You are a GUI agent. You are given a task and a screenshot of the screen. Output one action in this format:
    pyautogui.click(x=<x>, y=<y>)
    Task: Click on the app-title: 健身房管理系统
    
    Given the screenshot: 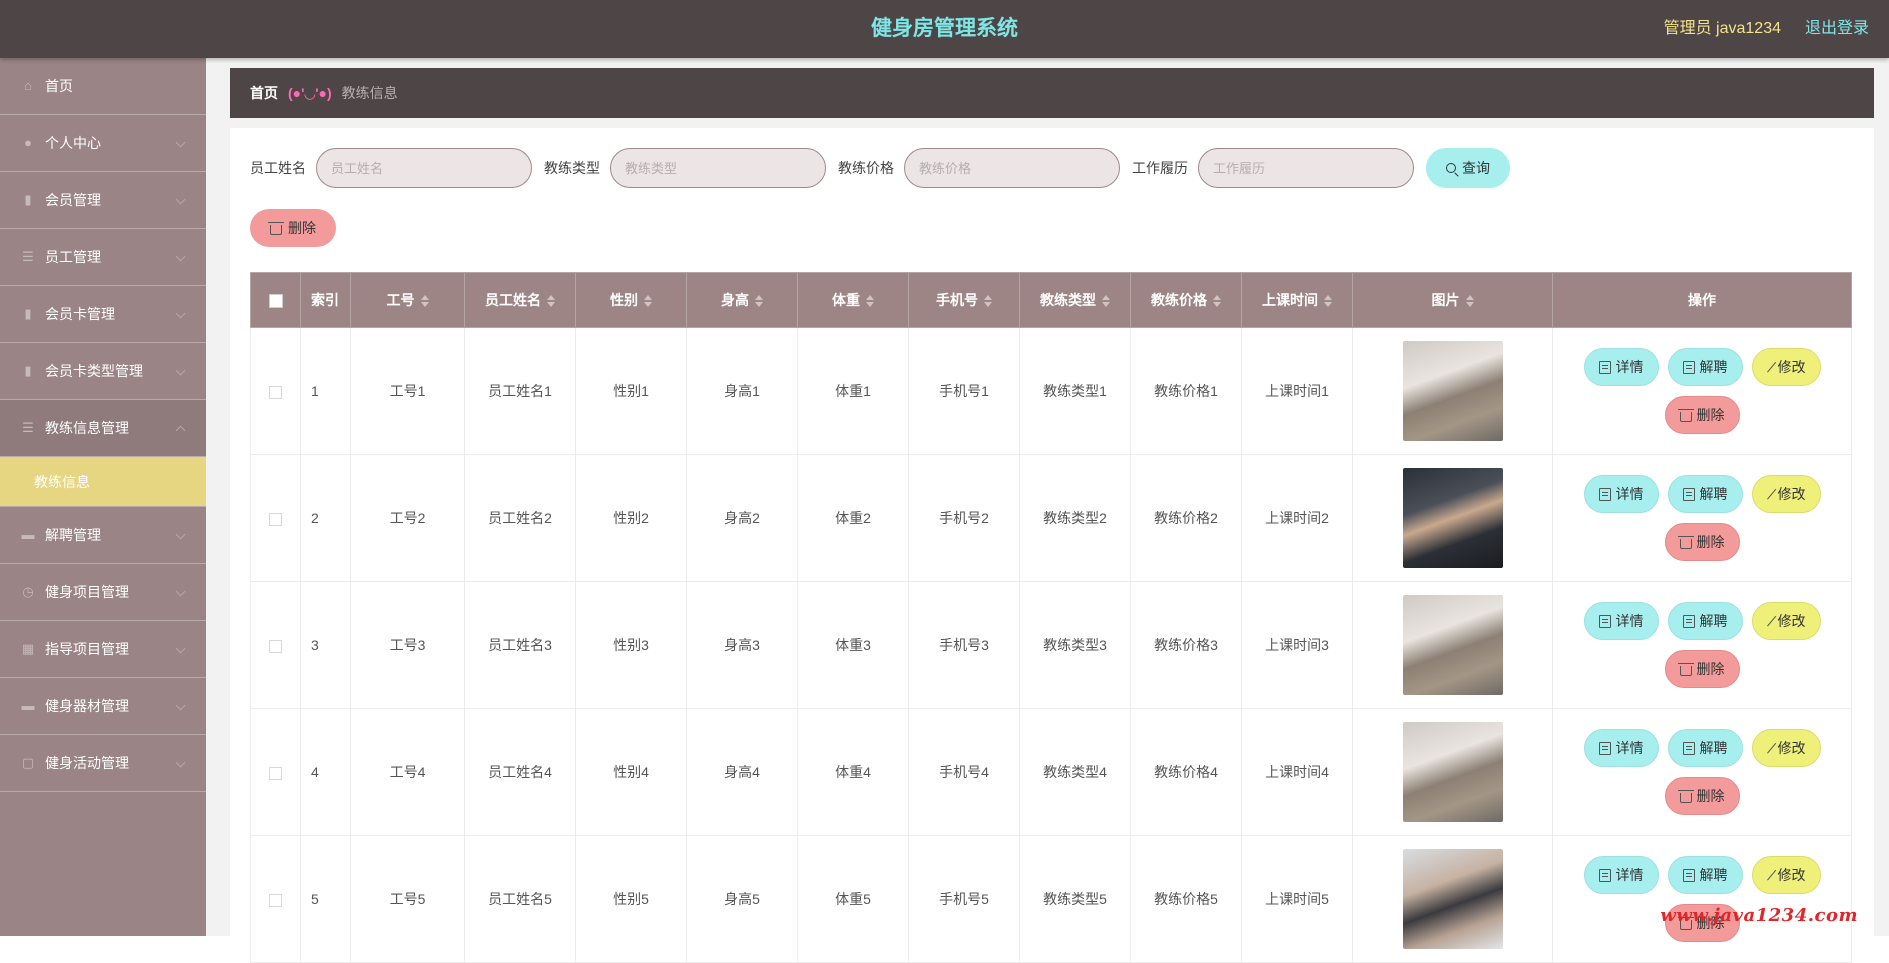 What is the action you would take?
    pyautogui.click(x=944, y=28)
    